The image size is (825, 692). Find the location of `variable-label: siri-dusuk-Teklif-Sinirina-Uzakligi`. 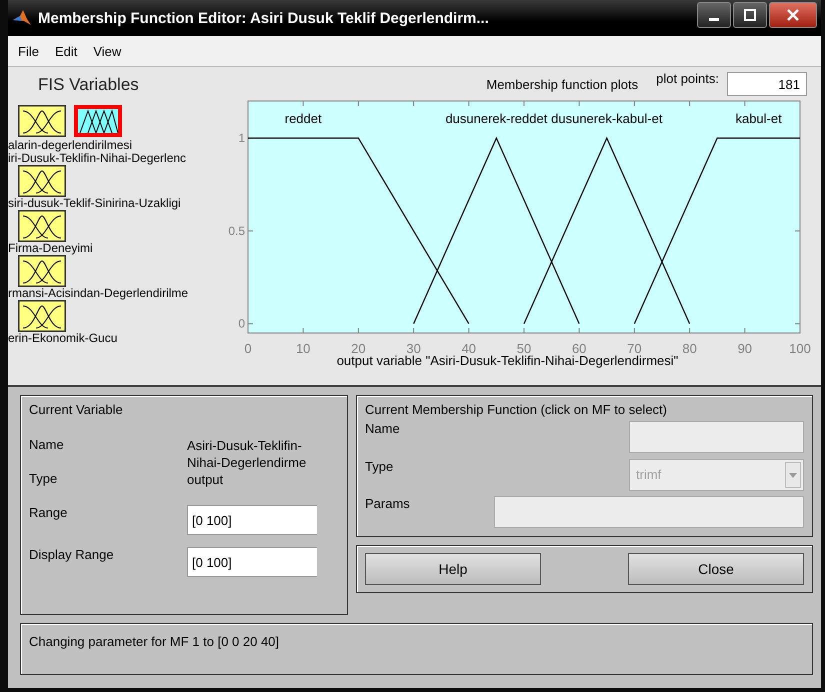

variable-label: siri-dusuk-Teklif-Sinirina-Uzakligi is located at coordinates (94, 203).